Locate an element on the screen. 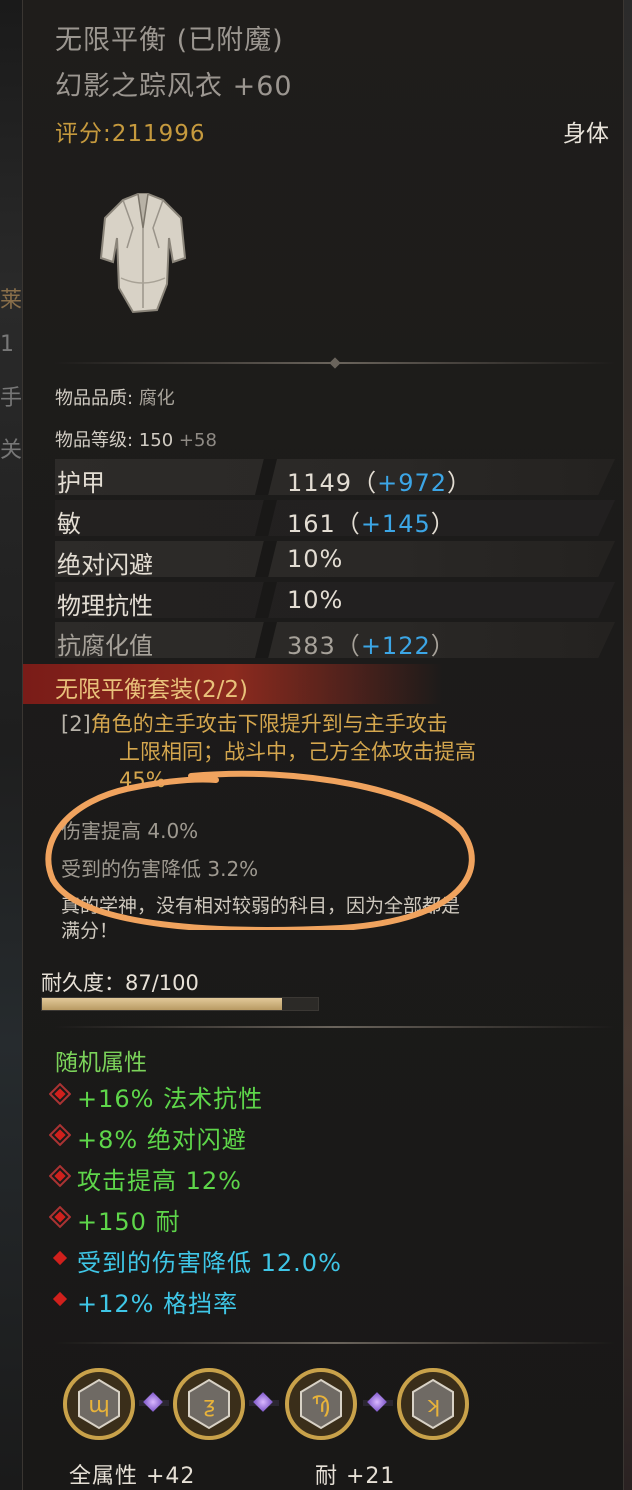 The width and height of the screenshot is (632, 1490). stat-row-armor: 护甲 1149（+972） is located at coordinates (335, 478).